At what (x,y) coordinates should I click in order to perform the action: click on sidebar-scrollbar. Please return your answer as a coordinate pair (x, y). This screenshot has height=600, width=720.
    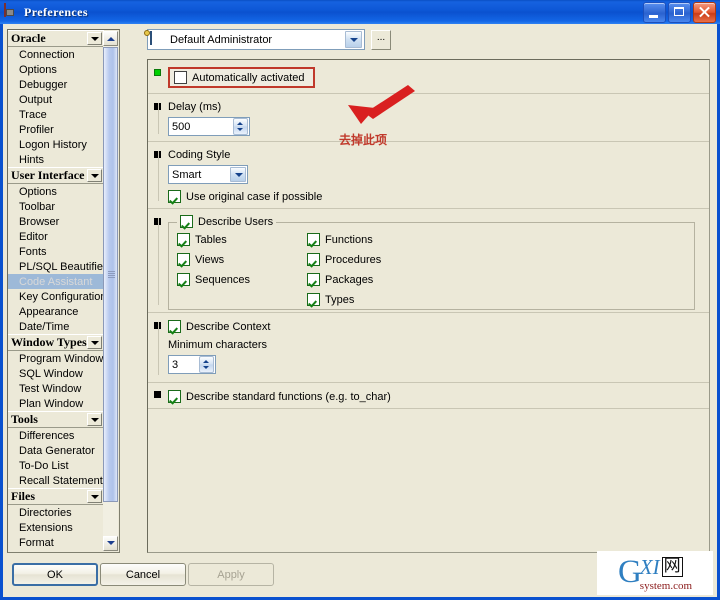
    Looking at the image, I should click on (110, 291).